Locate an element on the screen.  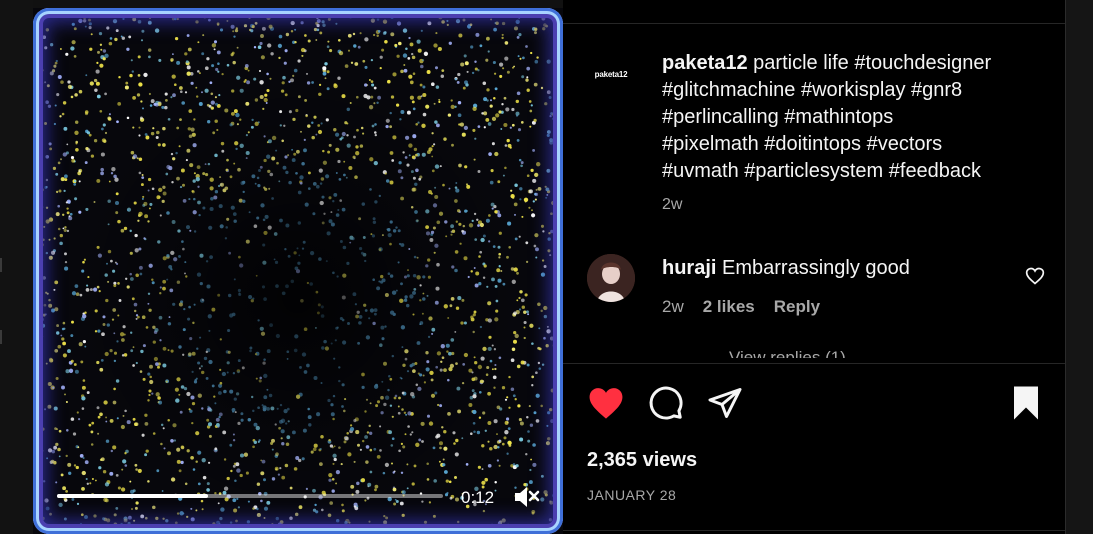
view-count: 2,365 views is located at coordinates (642, 460).